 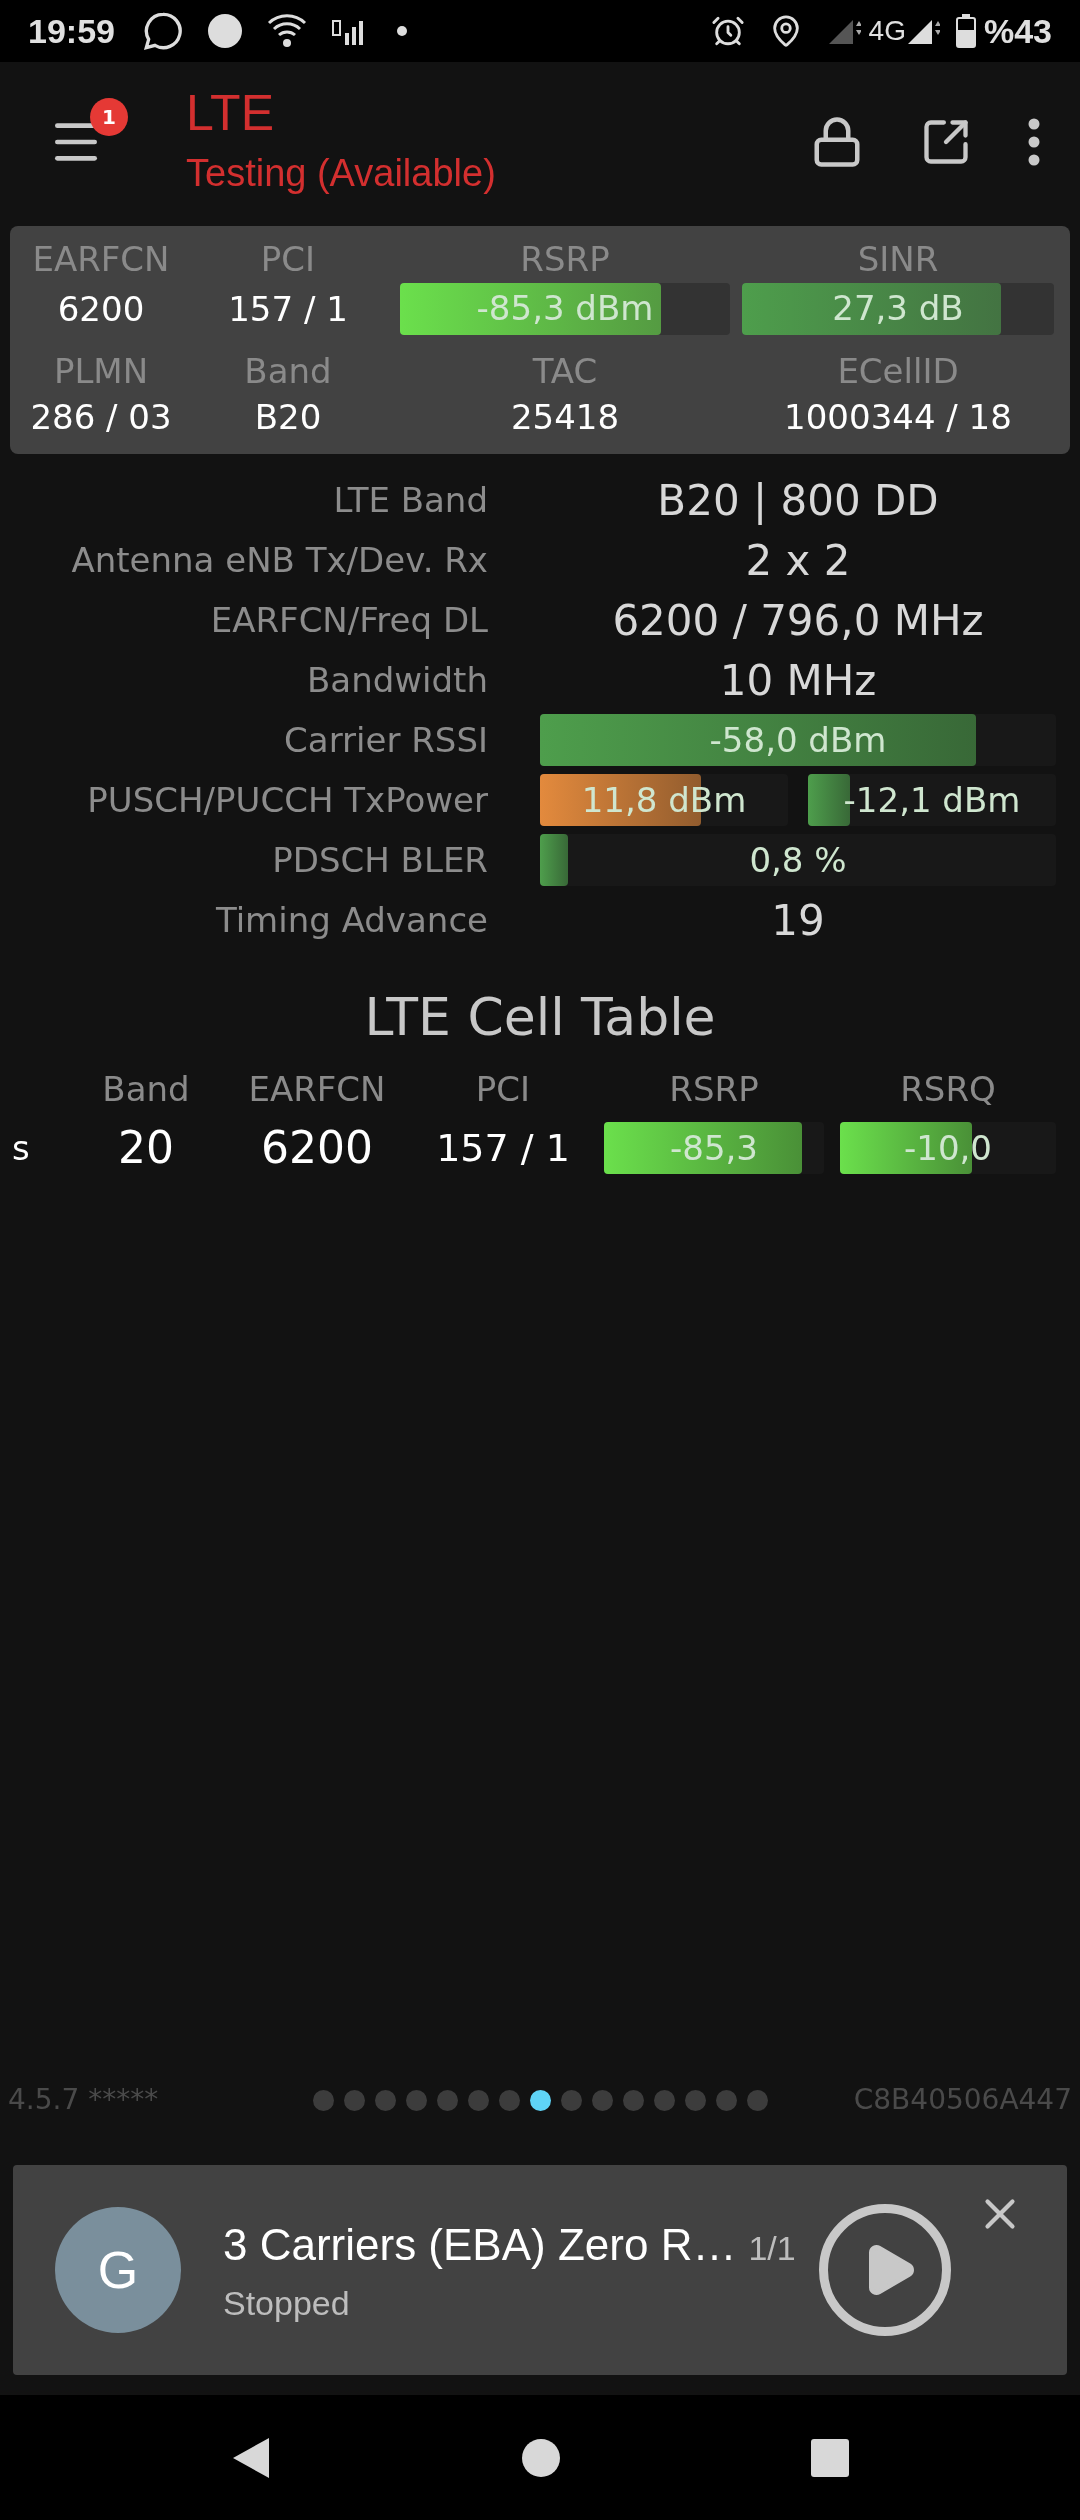 What do you see at coordinates (287, 800) in the screenshot?
I see `detail-label: PUSCH/PUCCH TxPower` at bounding box center [287, 800].